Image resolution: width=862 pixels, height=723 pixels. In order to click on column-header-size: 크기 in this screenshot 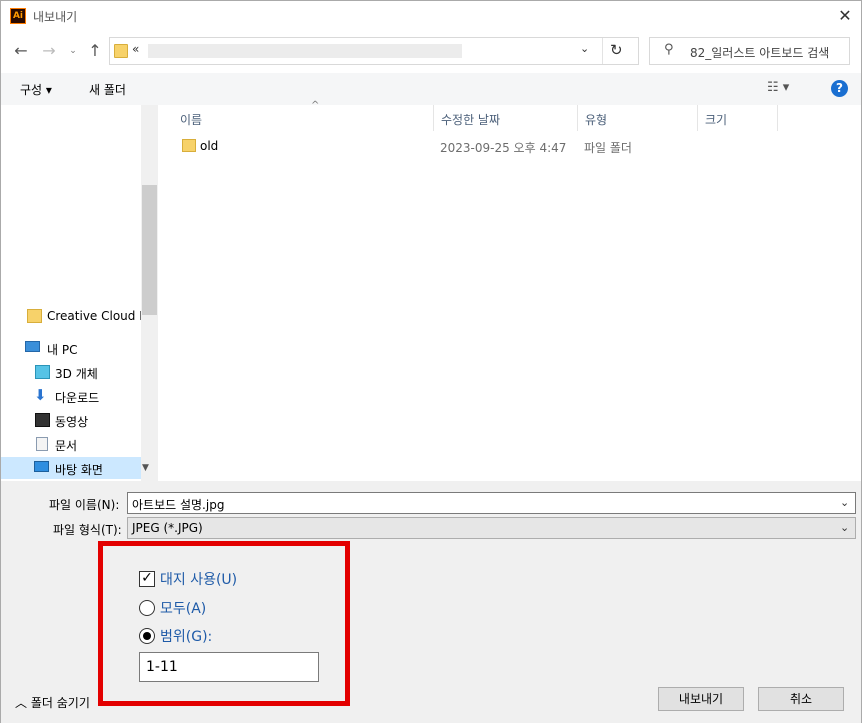, I will do `click(738, 118)`.